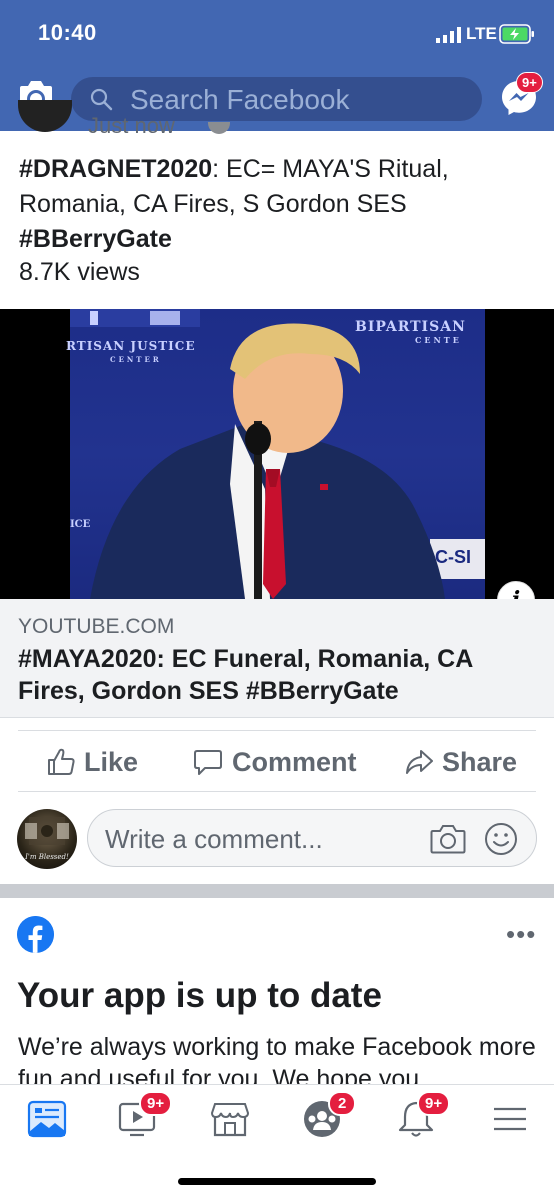 The width and height of the screenshot is (554, 1200). Describe the element at coordinates (46, 857) in the screenshot. I see `avatar-caption: I'm Blessed!` at that location.